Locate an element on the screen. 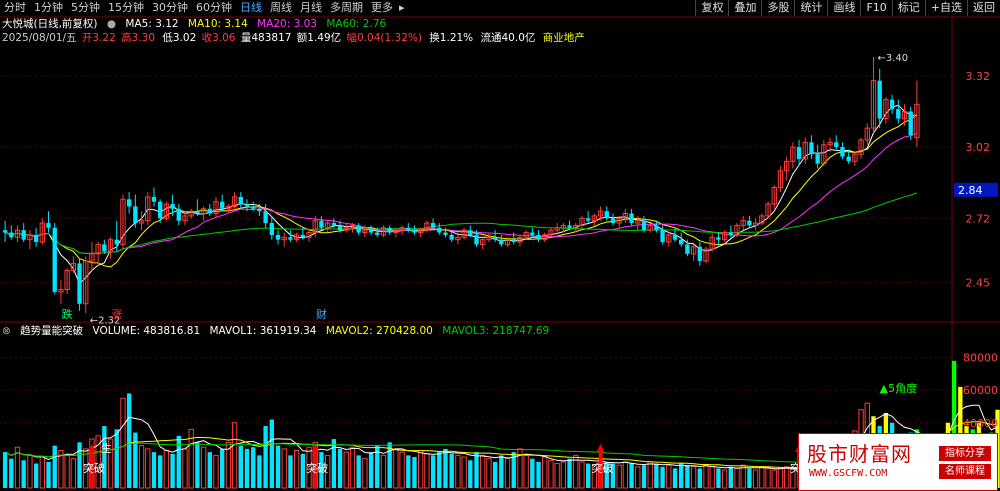 The width and height of the screenshot is (1000, 491). watermark-url: WWW.GSCFW.COM is located at coordinates (848, 473).